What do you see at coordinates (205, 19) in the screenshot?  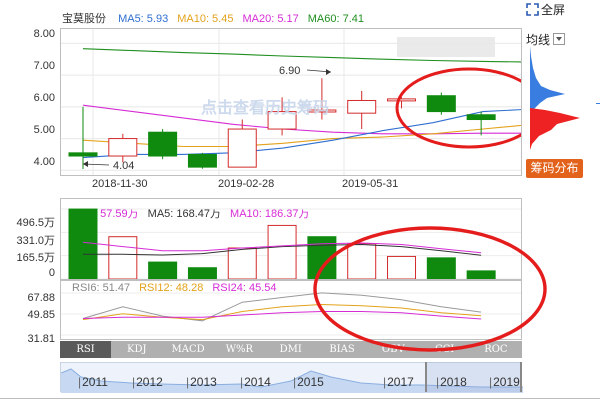 I see `ma-legend-item: MA10: 5.45` at bounding box center [205, 19].